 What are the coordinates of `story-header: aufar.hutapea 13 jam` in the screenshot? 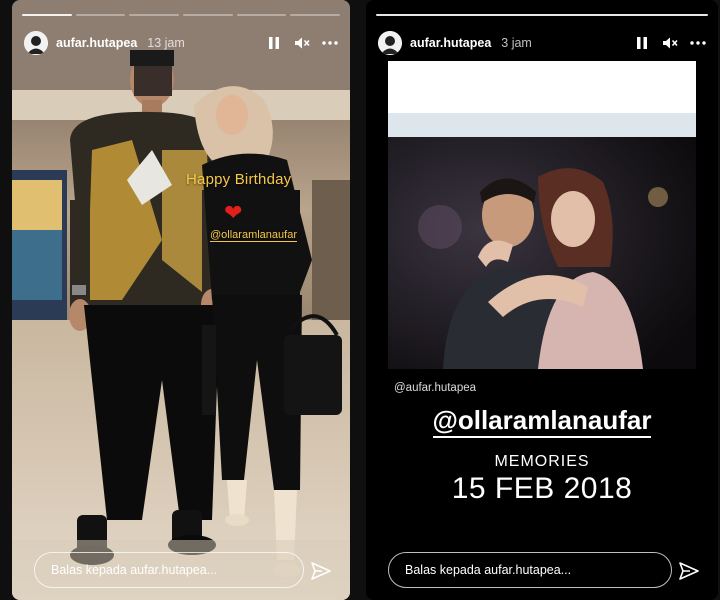 It's located at (181, 43).